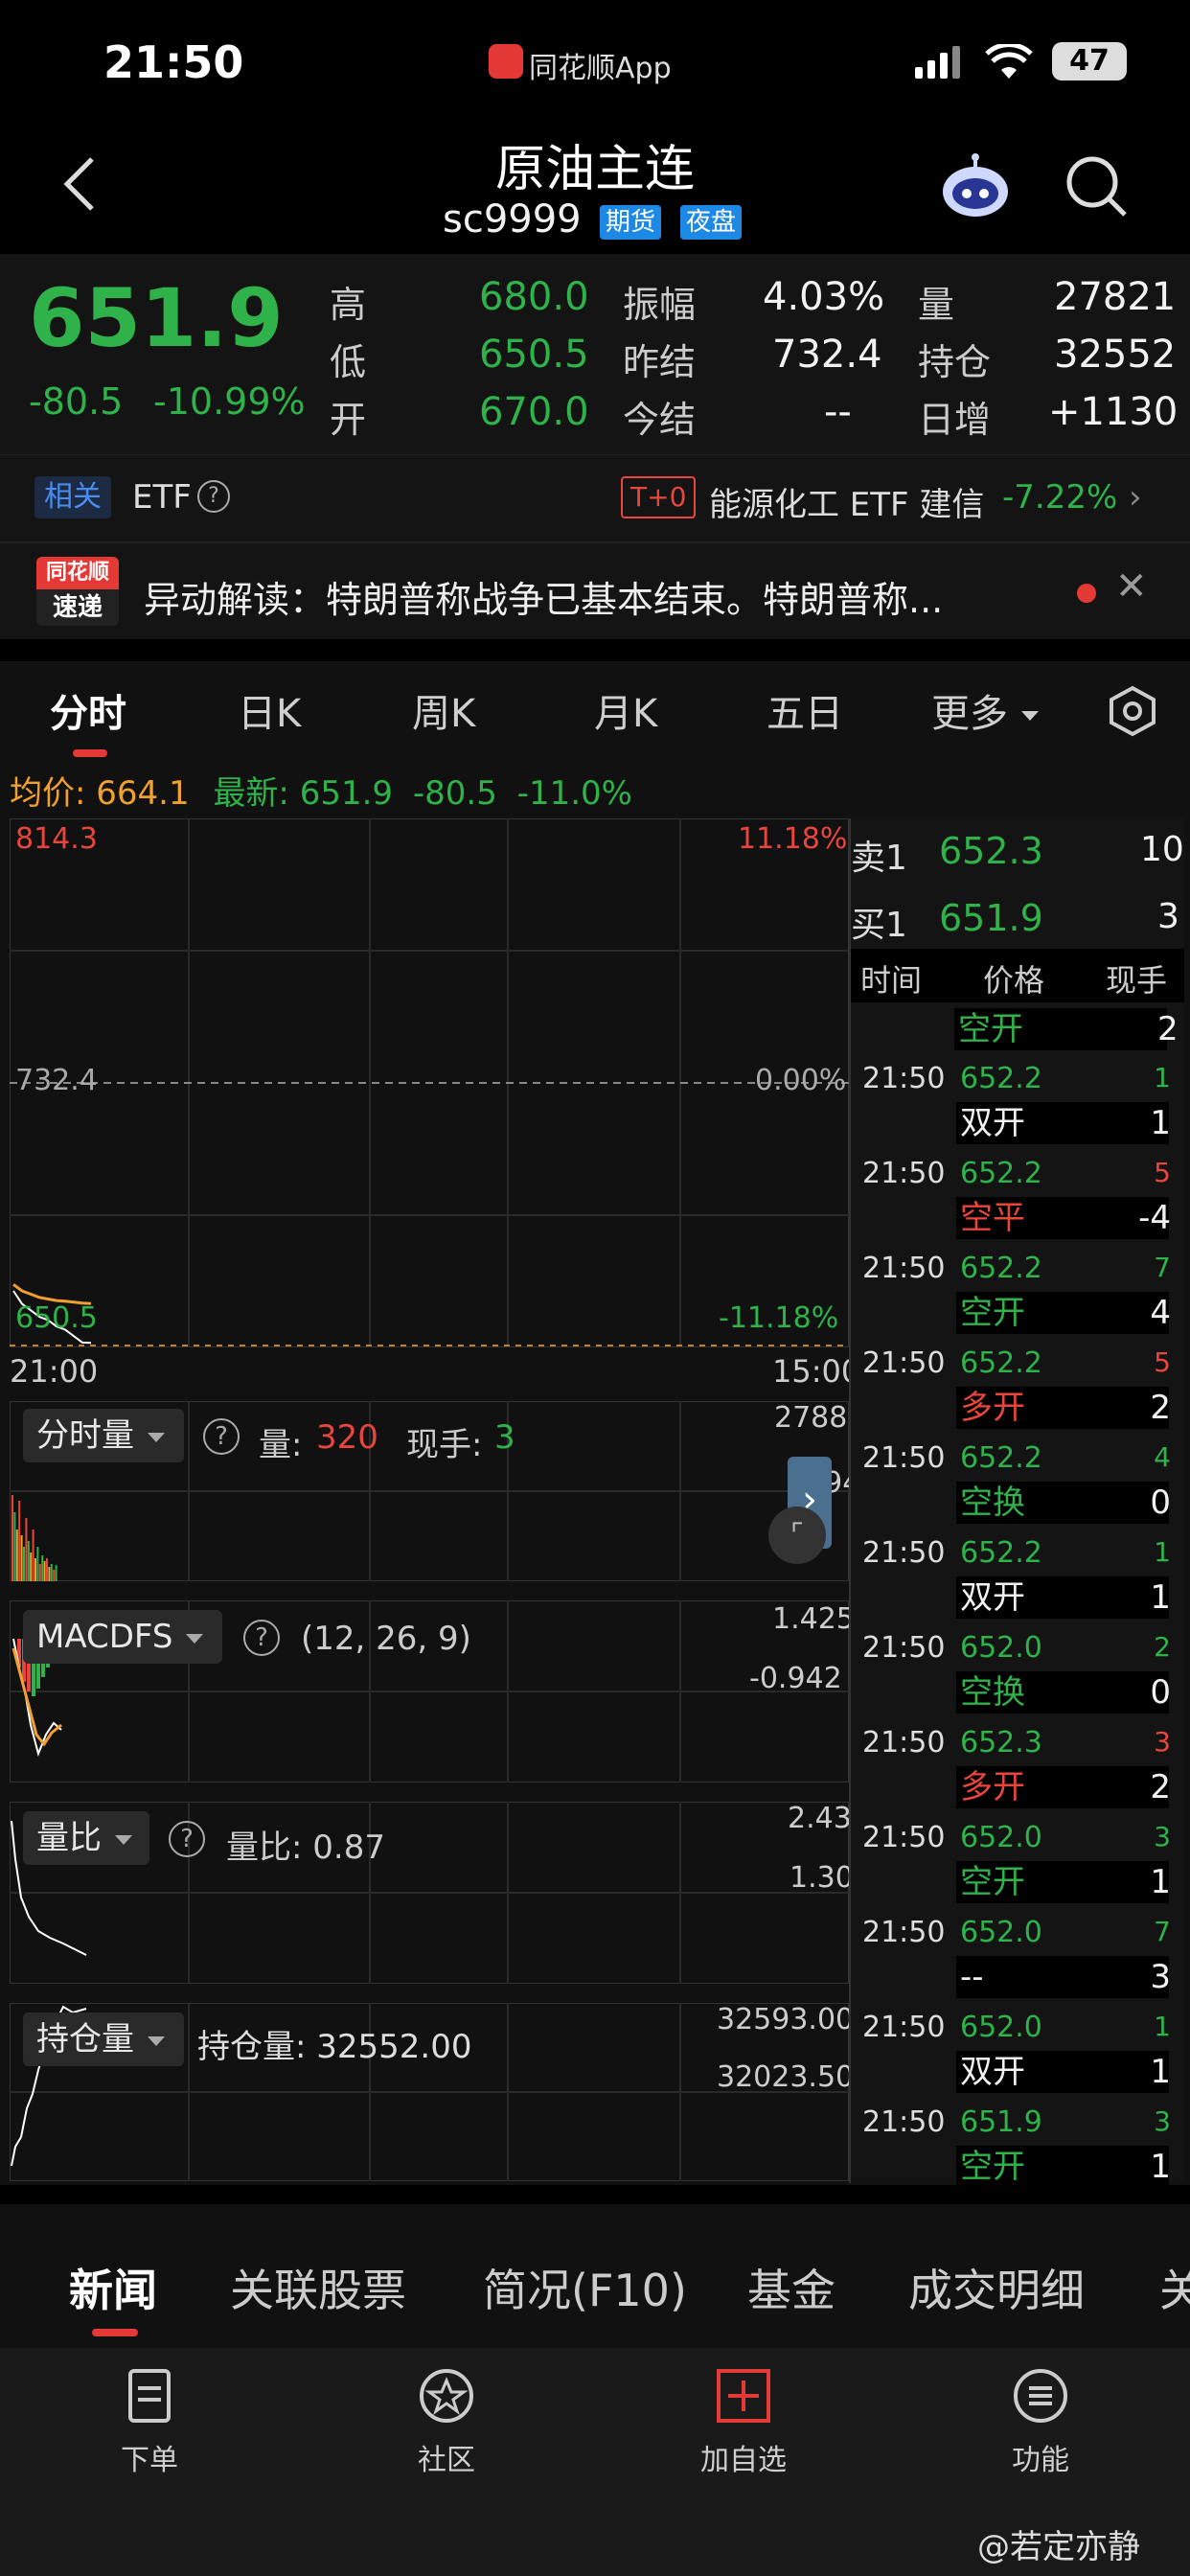 This screenshot has height=2576, width=1190. Describe the element at coordinates (822, 1878) in the screenshot. I see `ratio-y-mid: 1.30` at that location.